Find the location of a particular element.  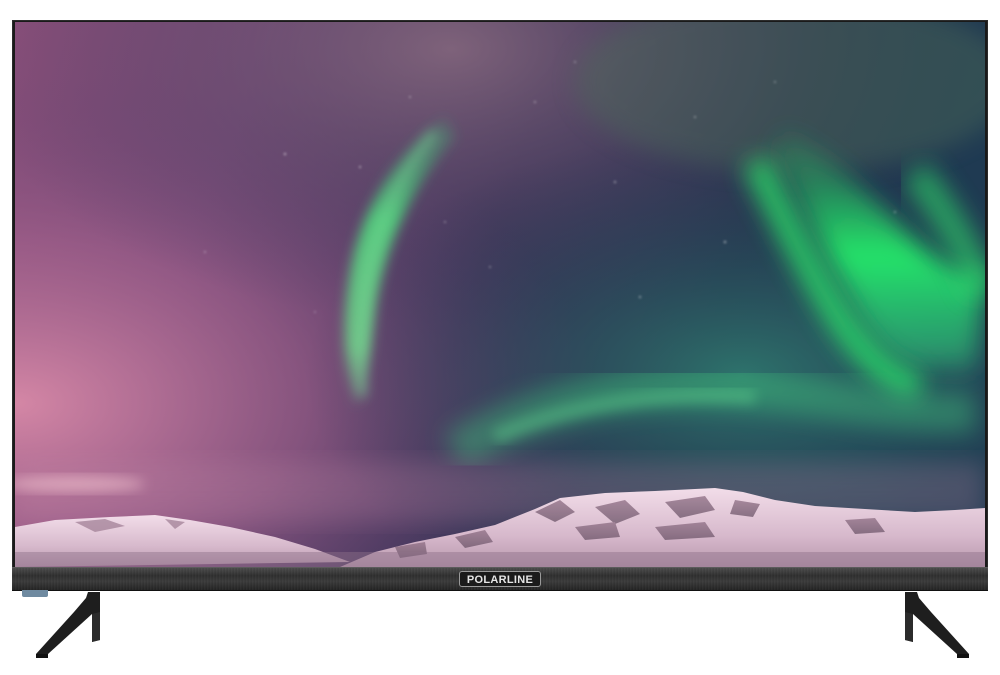

left-stand-leg is located at coordinates (70, 625).